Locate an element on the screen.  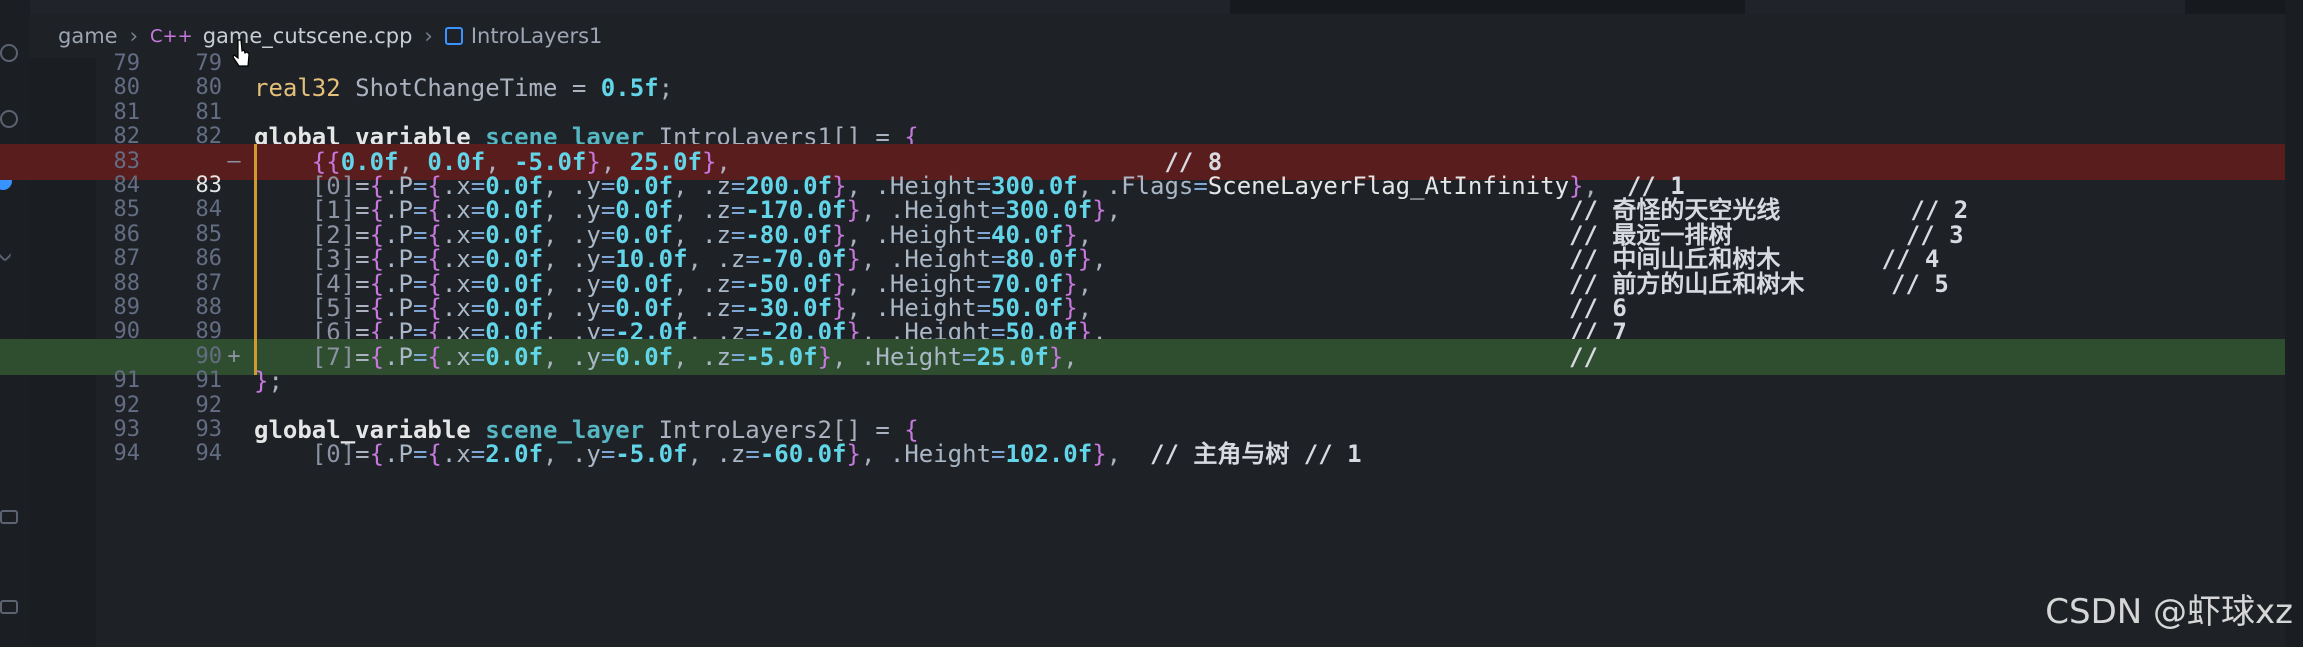
scrollbar is located at coordinates (2294, 323).